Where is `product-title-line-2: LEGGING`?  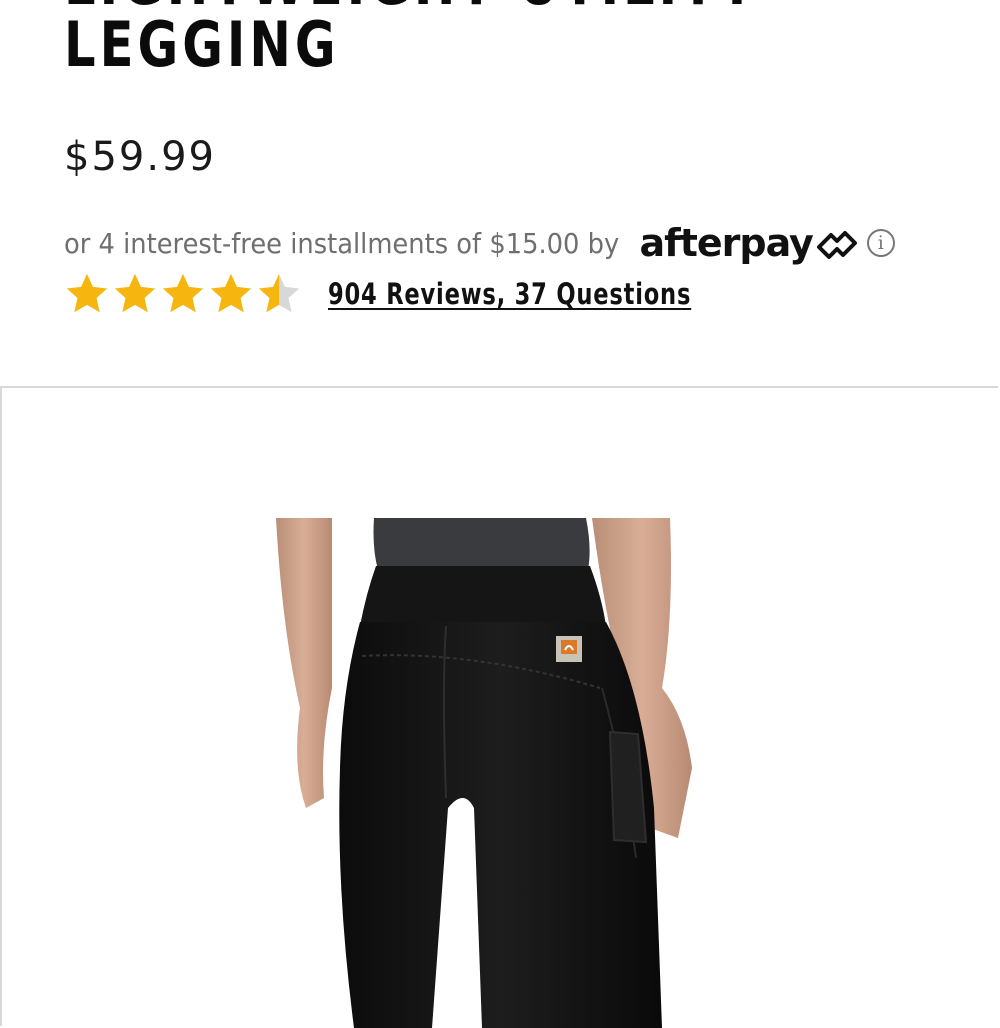
product-title-line-2: LEGGING is located at coordinates (202, 44).